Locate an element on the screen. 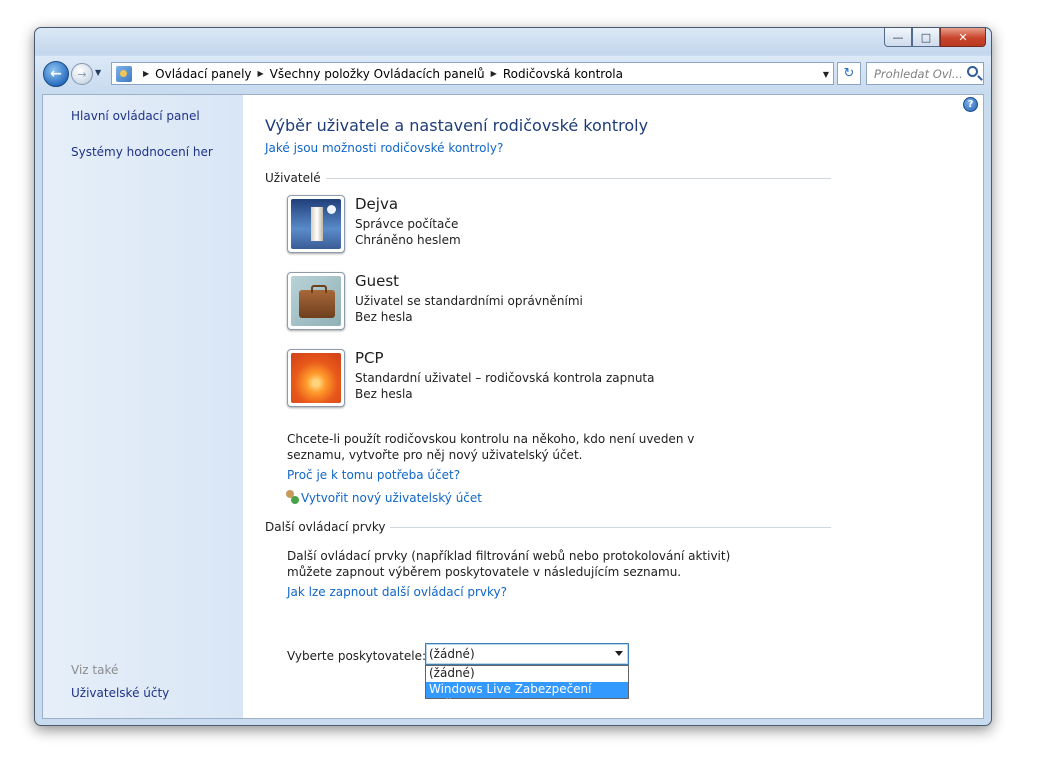  help-icon: ? is located at coordinates (970, 104).